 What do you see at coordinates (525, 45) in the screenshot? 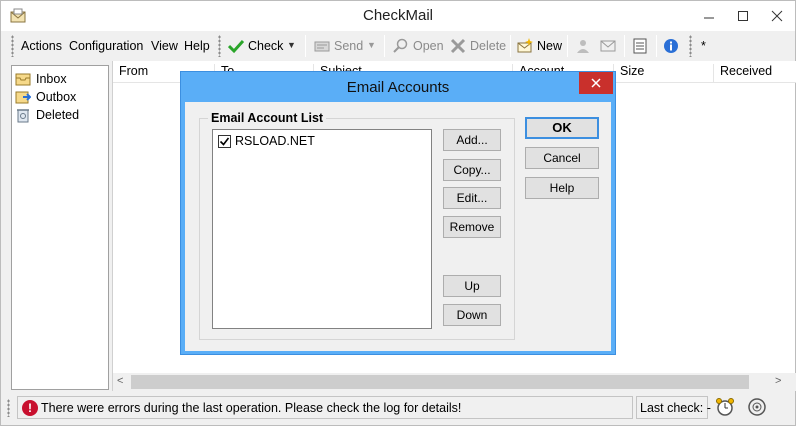
I see `new-mail-icon` at bounding box center [525, 45].